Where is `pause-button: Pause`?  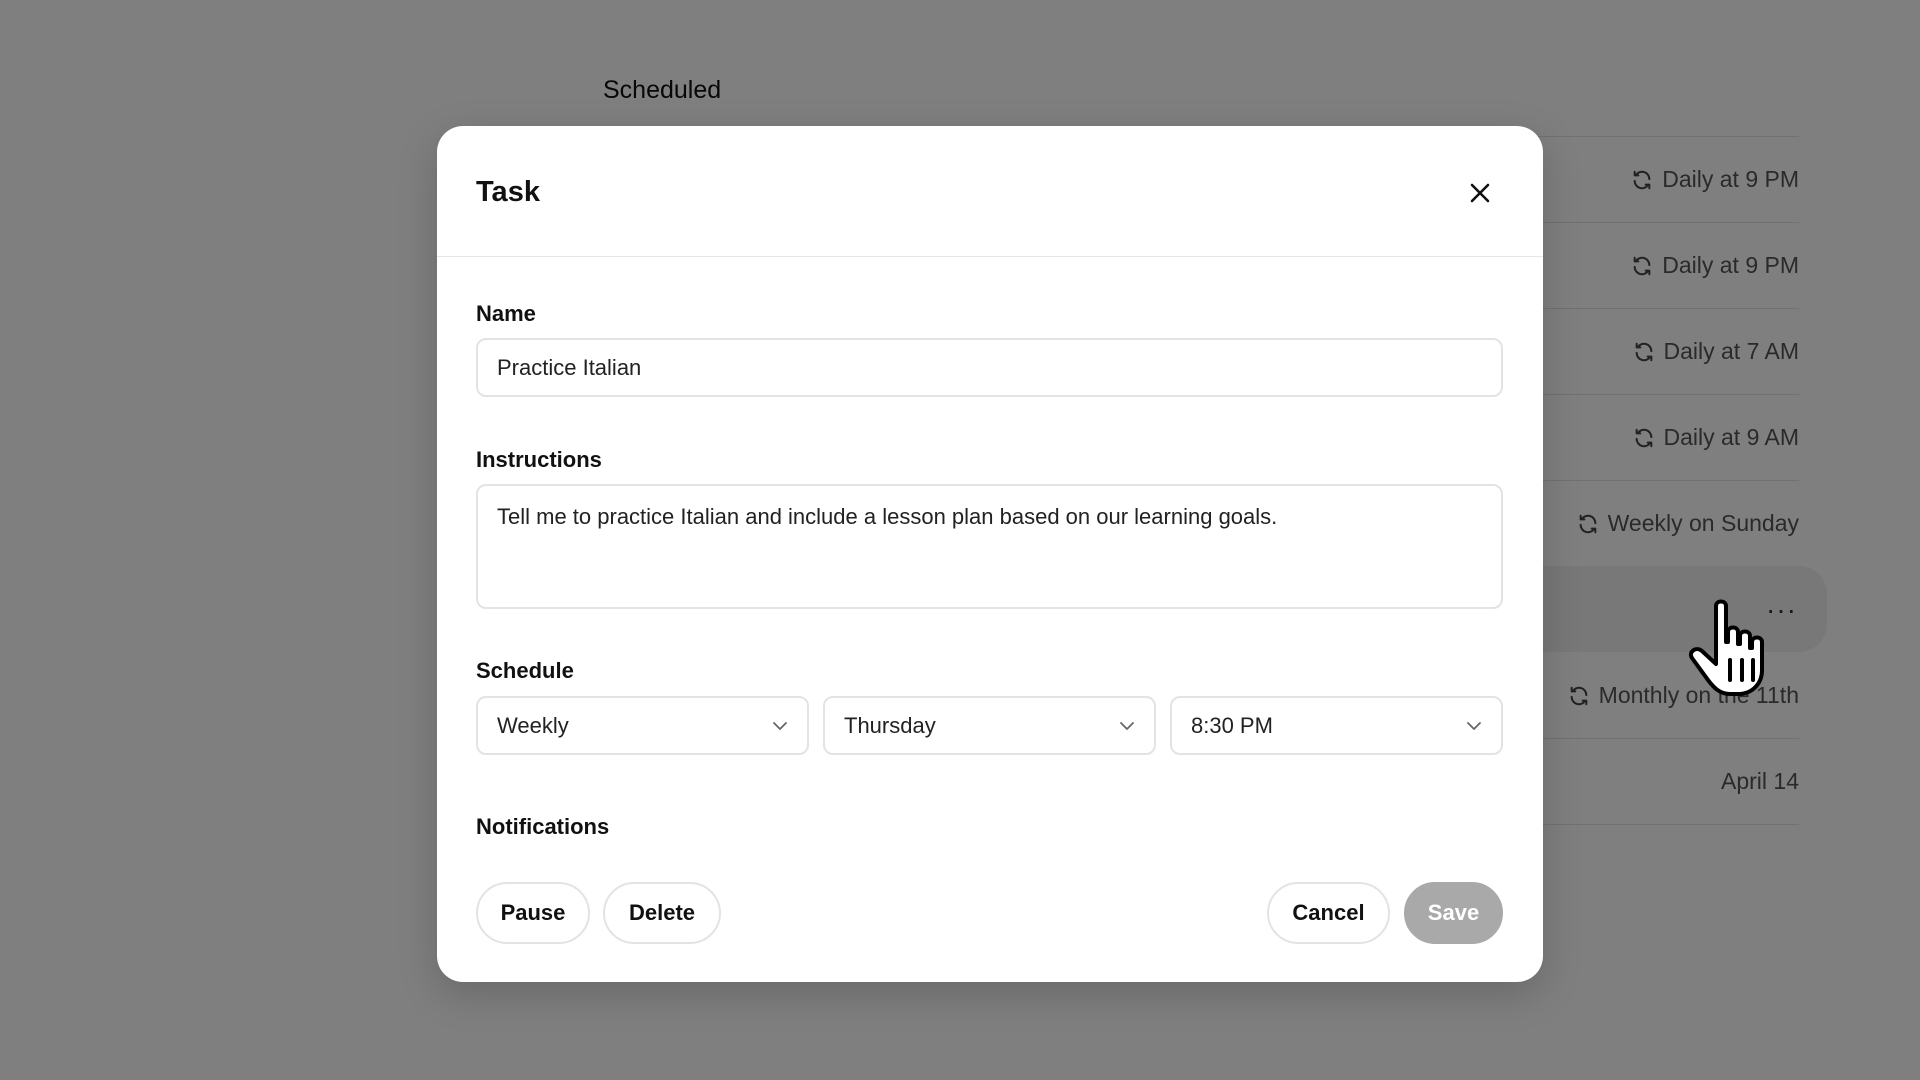
pause-button: Pause is located at coordinates (533, 913).